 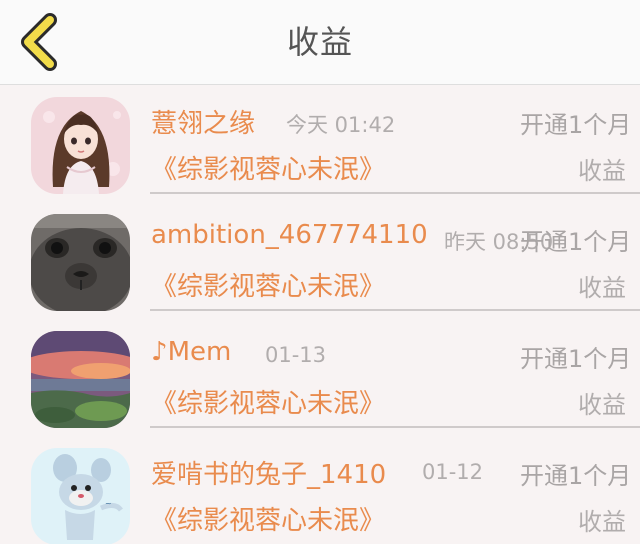 I want to click on nickname: 爱啃书的兔子_1410, so click(x=269, y=475).